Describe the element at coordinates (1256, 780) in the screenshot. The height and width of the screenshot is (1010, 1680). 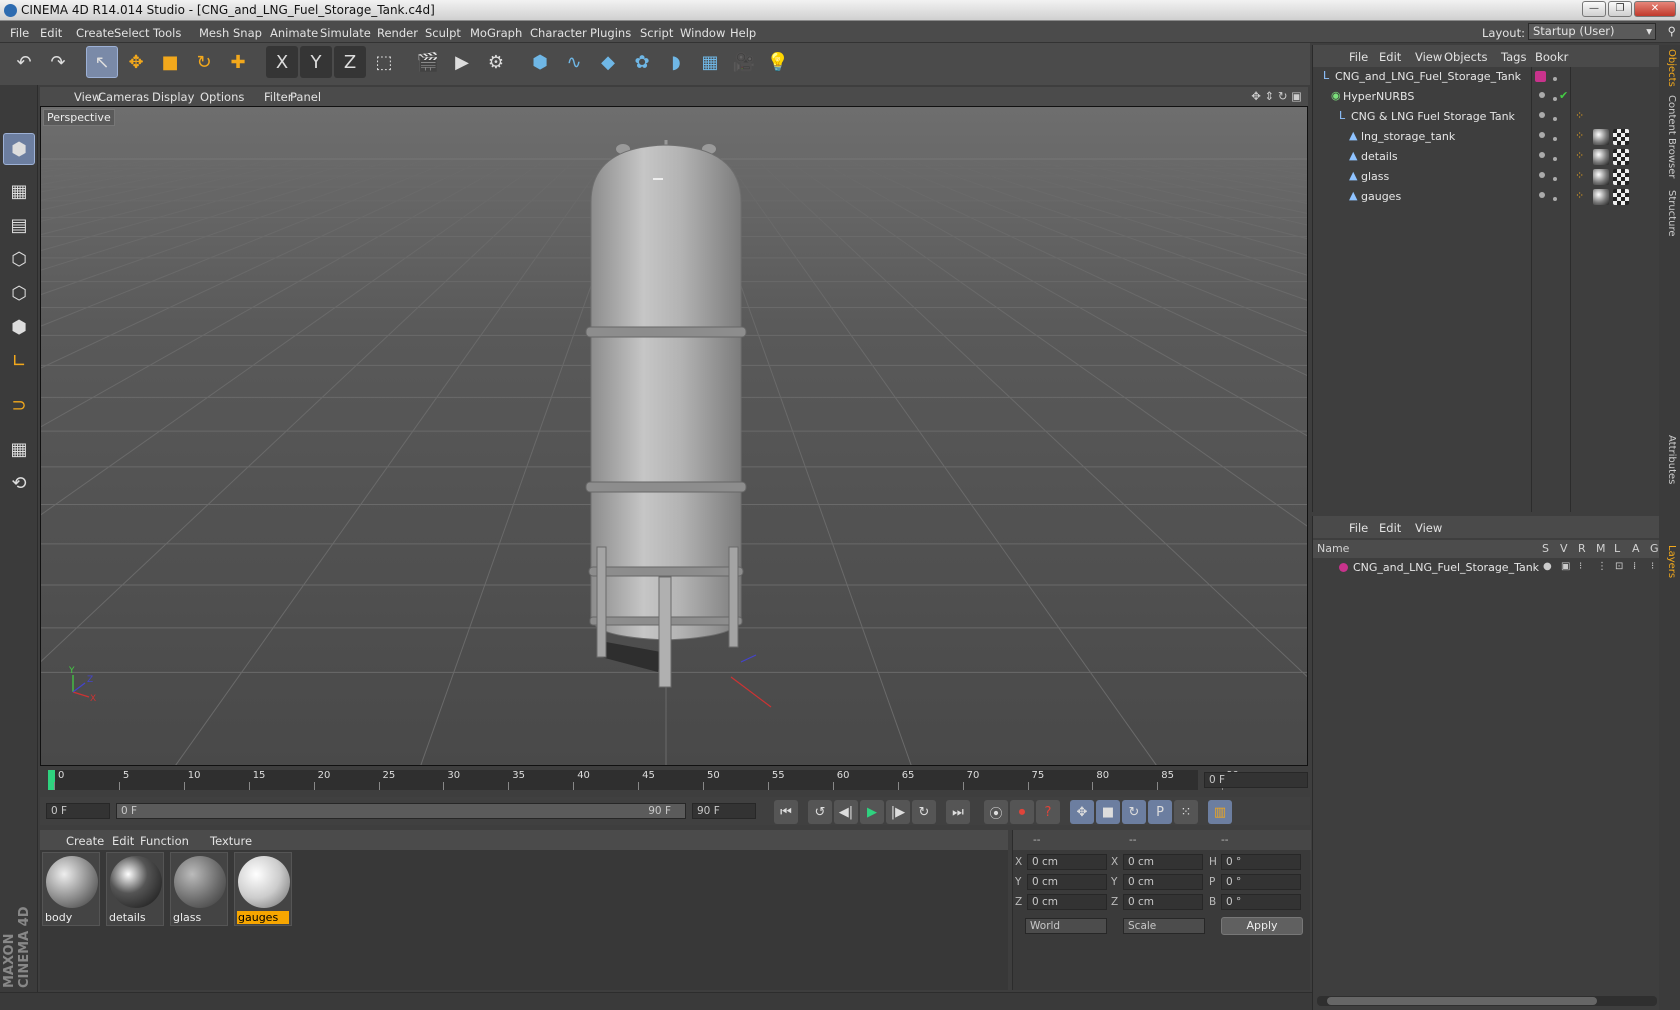
I see `current-frame-field: 0 F` at that location.